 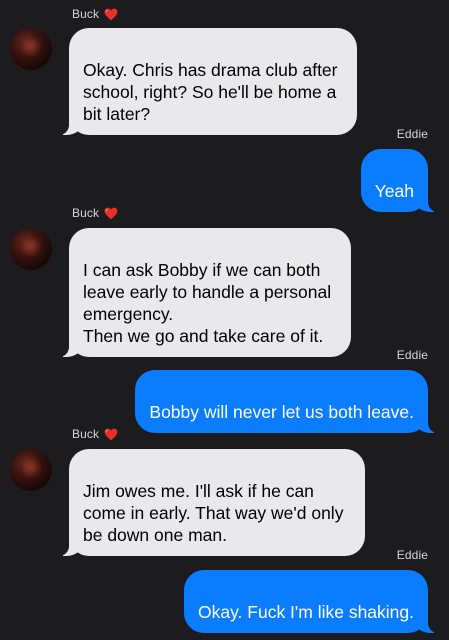 I want to click on message-bubble-outgoing: Yeah, so click(x=399, y=180).